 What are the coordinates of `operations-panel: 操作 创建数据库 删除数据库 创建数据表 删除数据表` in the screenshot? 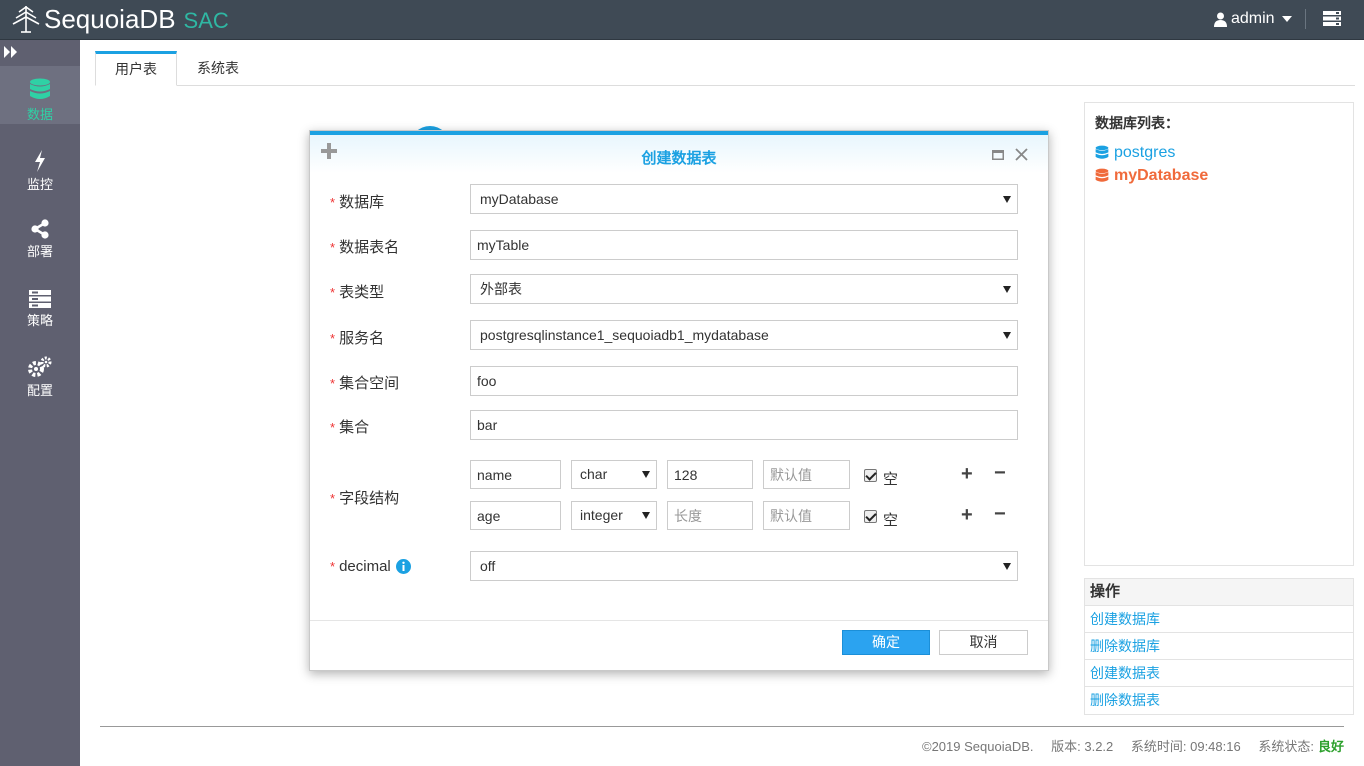 It's located at (1219, 646).